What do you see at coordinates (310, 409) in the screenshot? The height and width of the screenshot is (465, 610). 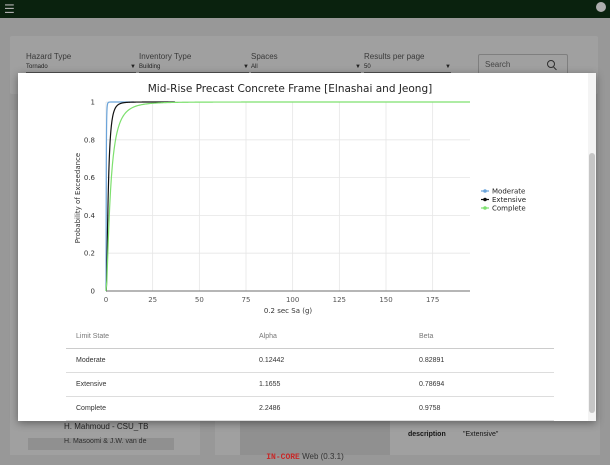 I see `table-row: Complete 2.2486 0.9758` at bounding box center [310, 409].